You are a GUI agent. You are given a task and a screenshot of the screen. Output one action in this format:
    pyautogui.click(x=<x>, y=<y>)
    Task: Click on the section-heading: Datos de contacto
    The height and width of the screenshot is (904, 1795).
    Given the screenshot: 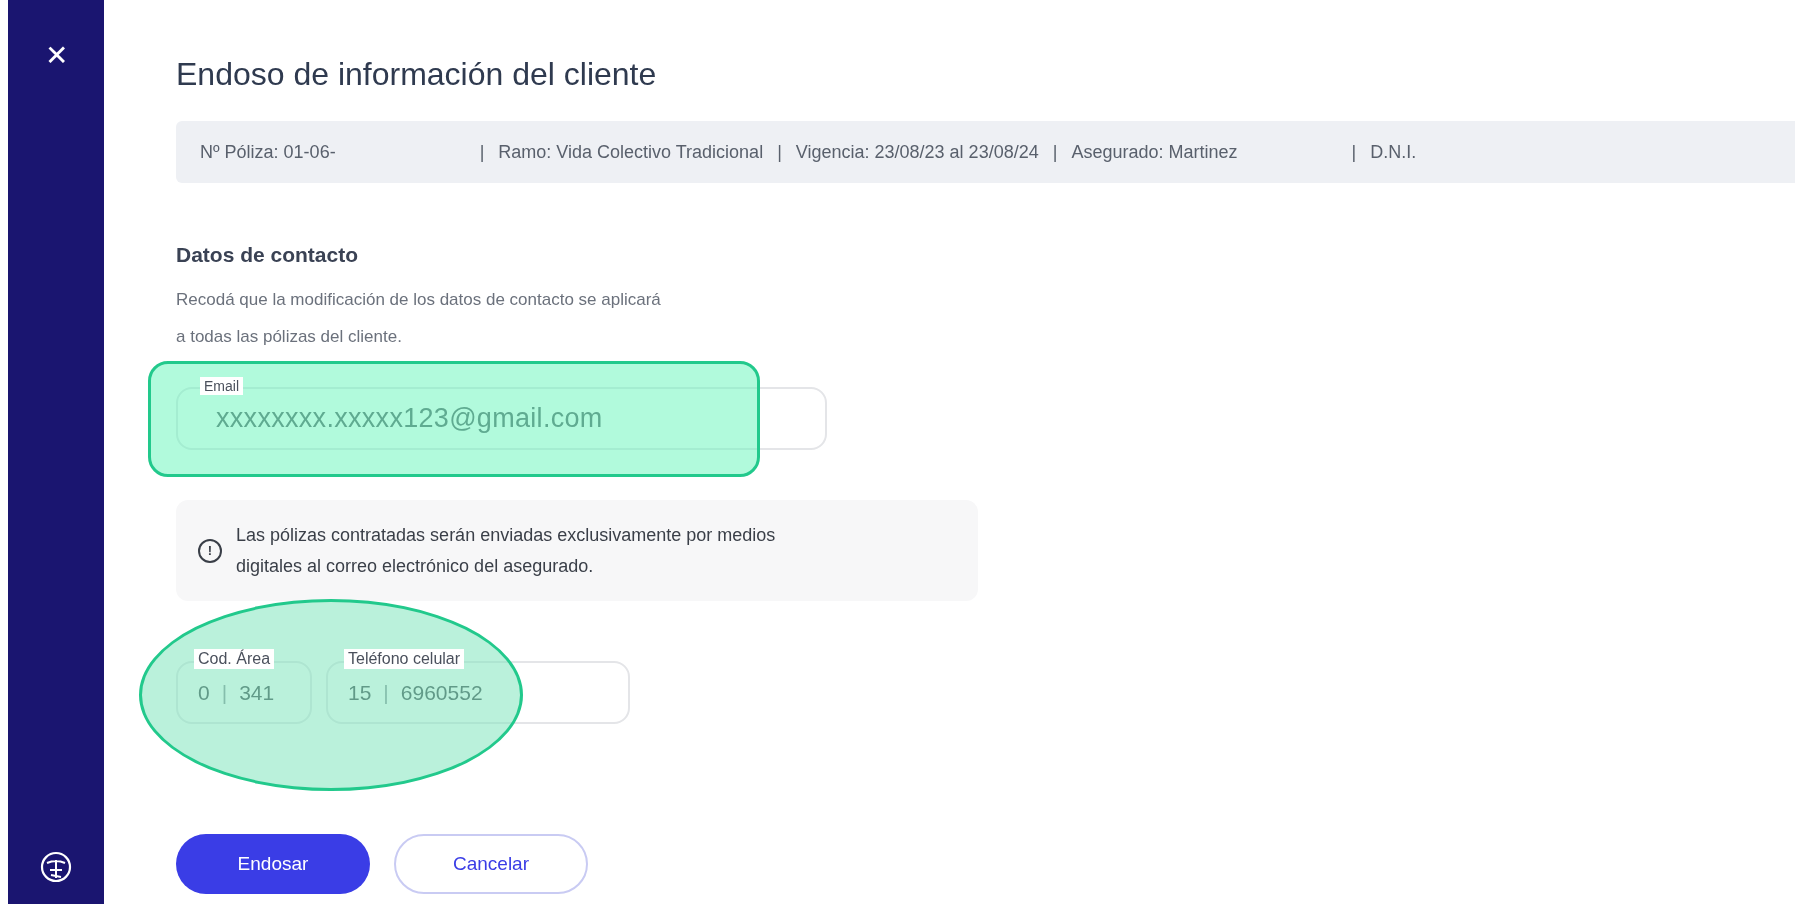 What is the action you would take?
    pyautogui.click(x=268, y=255)
    